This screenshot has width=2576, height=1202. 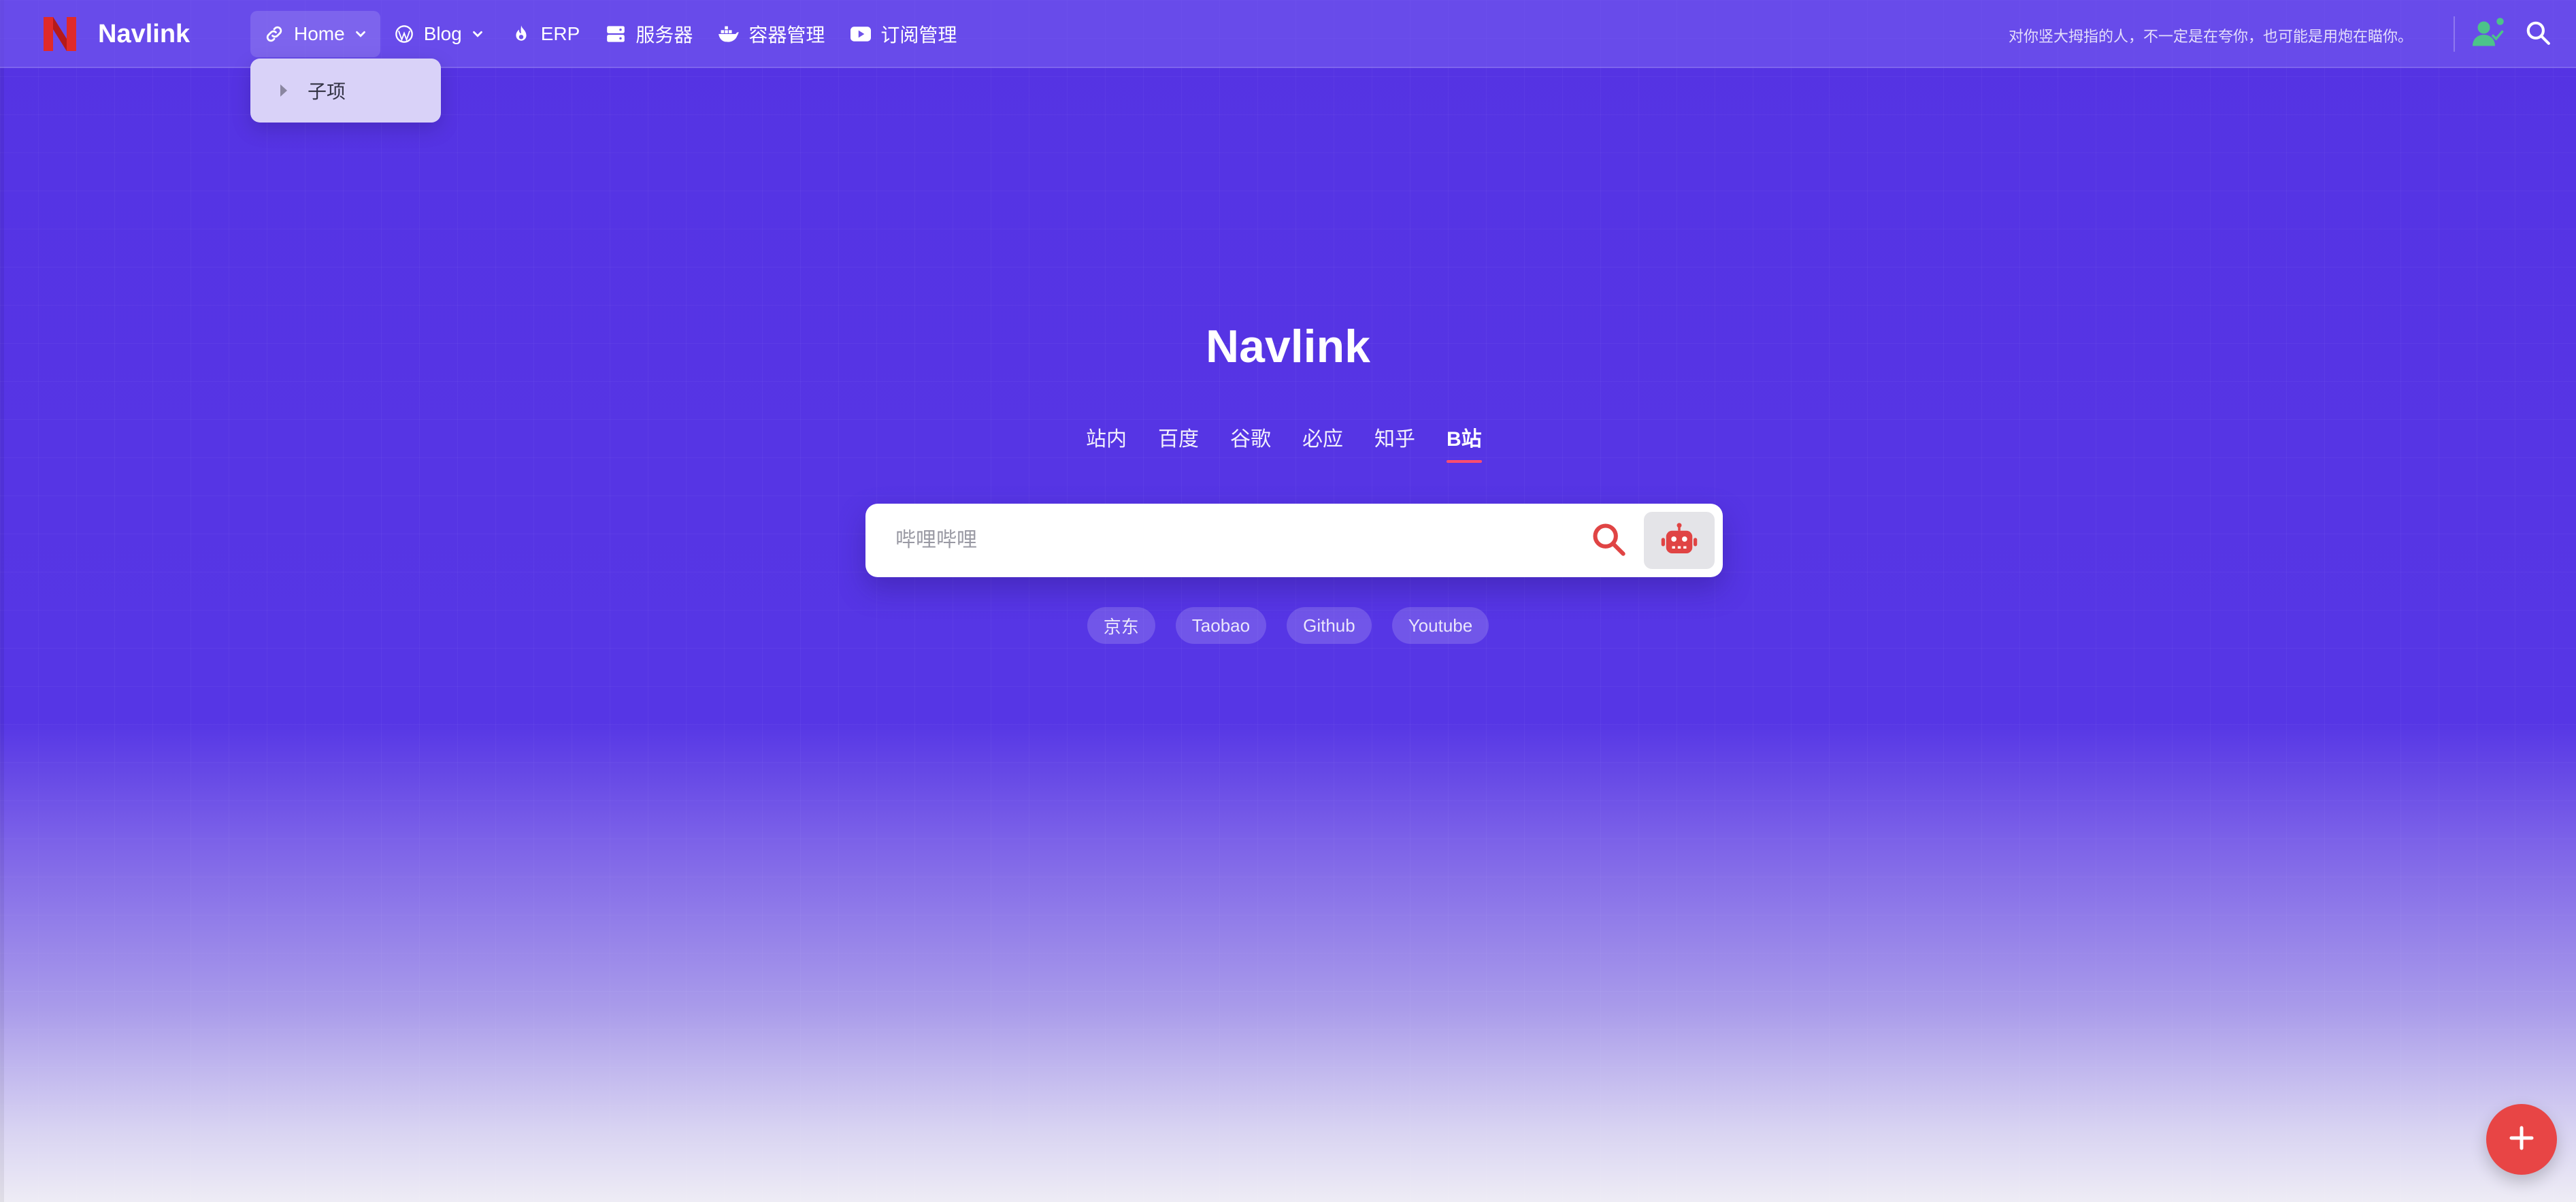 I want to click on add-fab-button, so click(x=2522, y=1139).